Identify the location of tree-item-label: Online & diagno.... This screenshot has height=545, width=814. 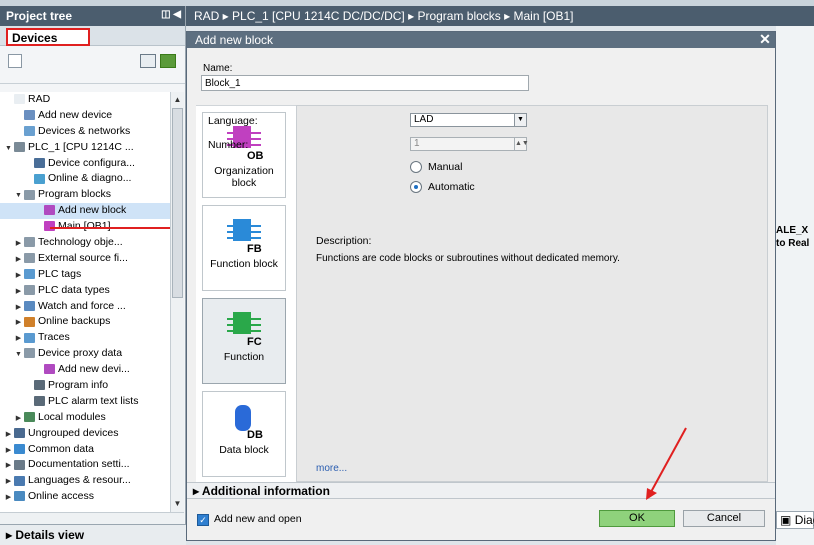
(90, 178).